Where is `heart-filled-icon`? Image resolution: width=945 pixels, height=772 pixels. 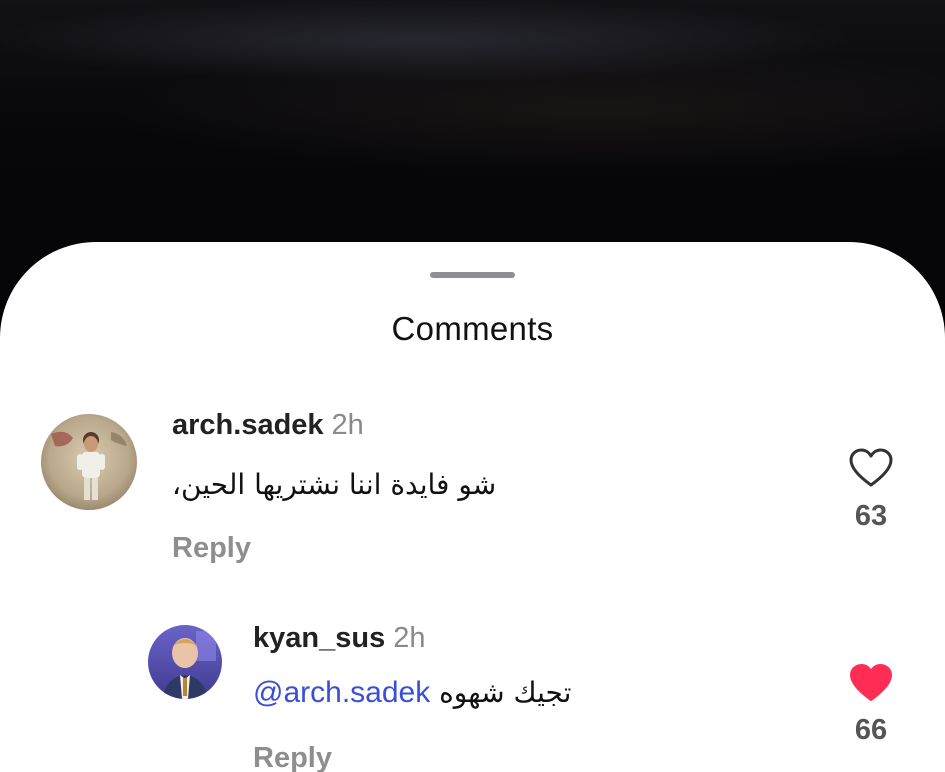 heart-filled-icon is located at coordinates (871, 682).